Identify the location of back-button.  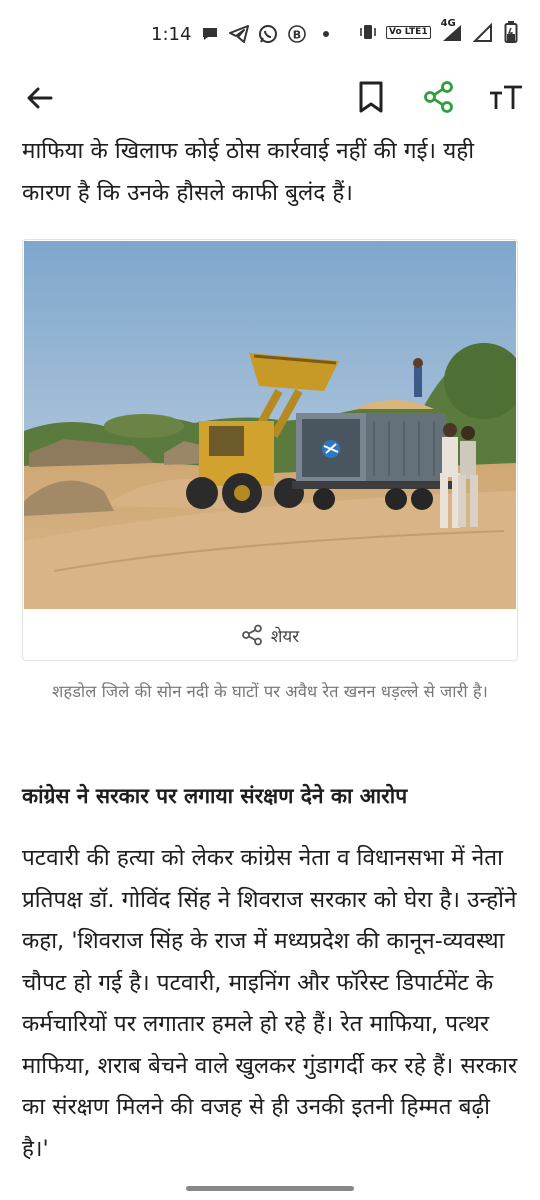
(40, 98).